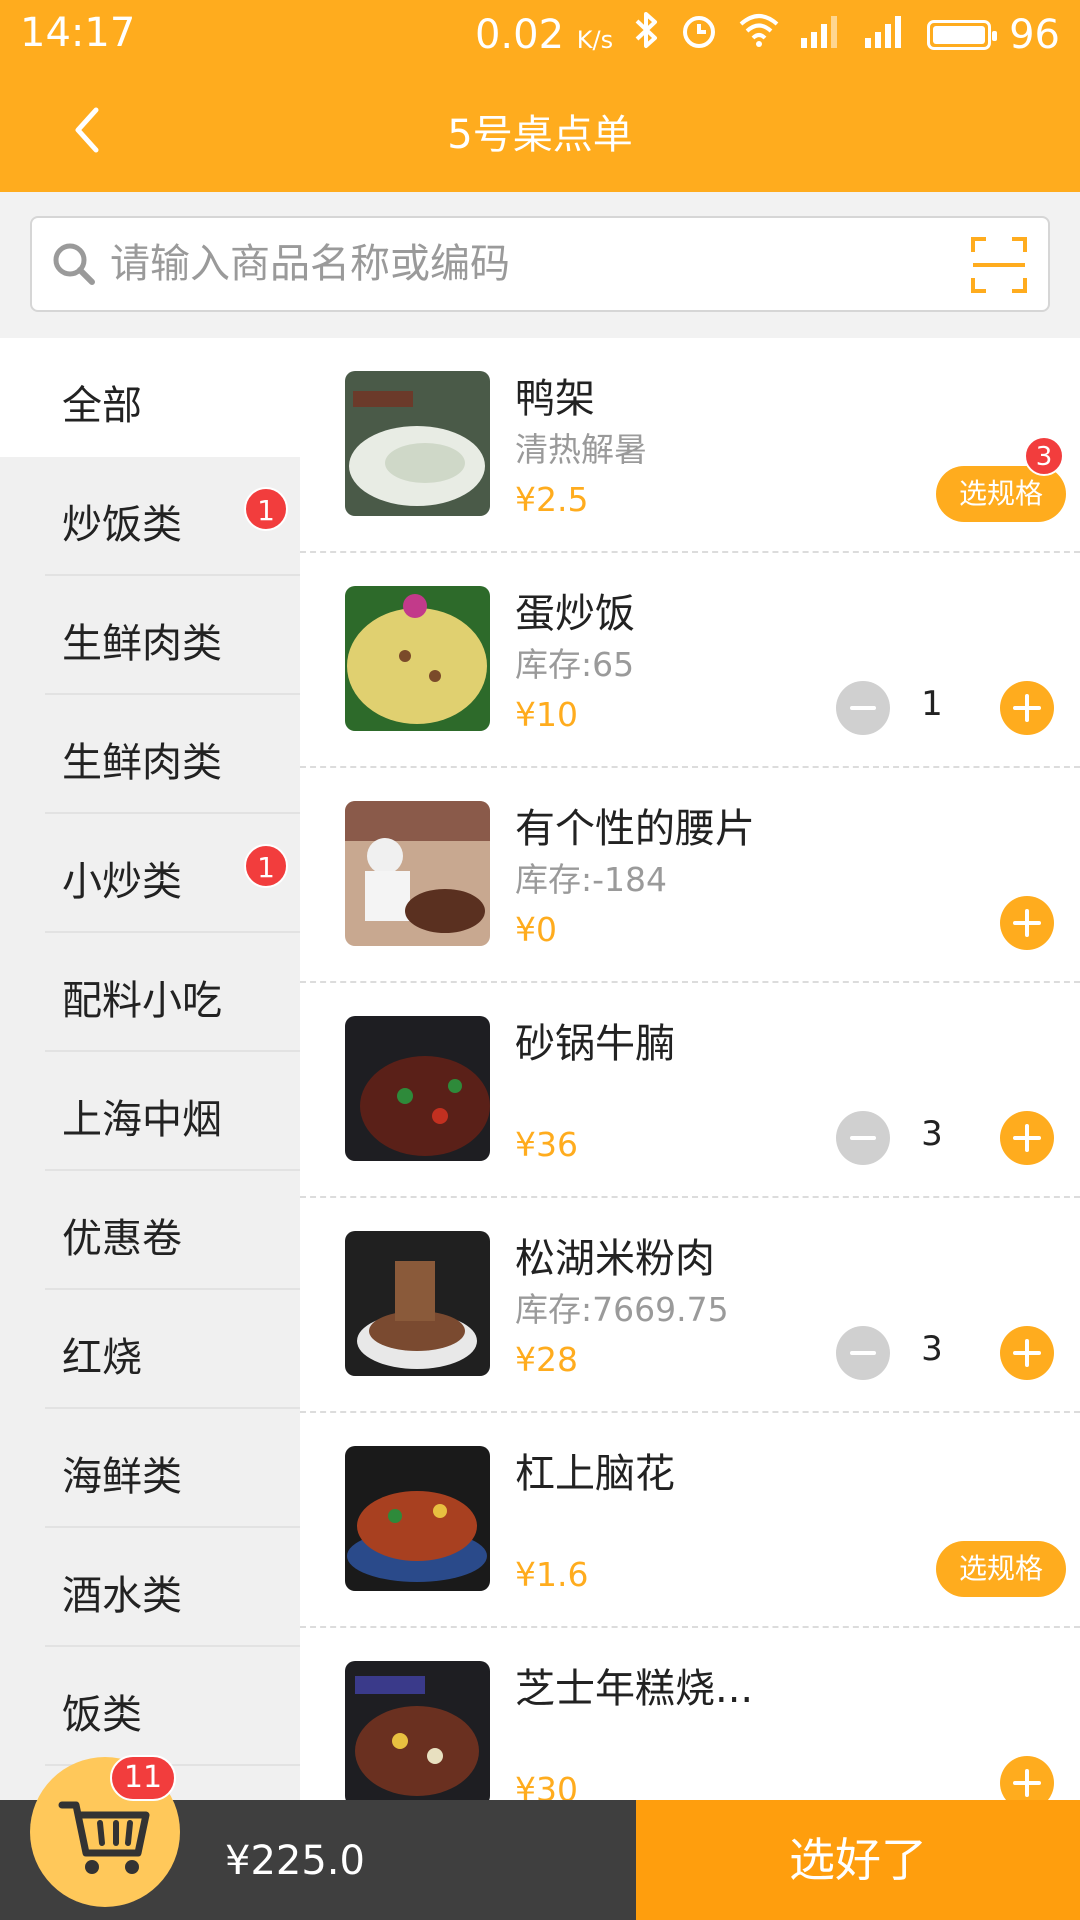  I want to click on product-stock: 库存:65, so click(575, 664).